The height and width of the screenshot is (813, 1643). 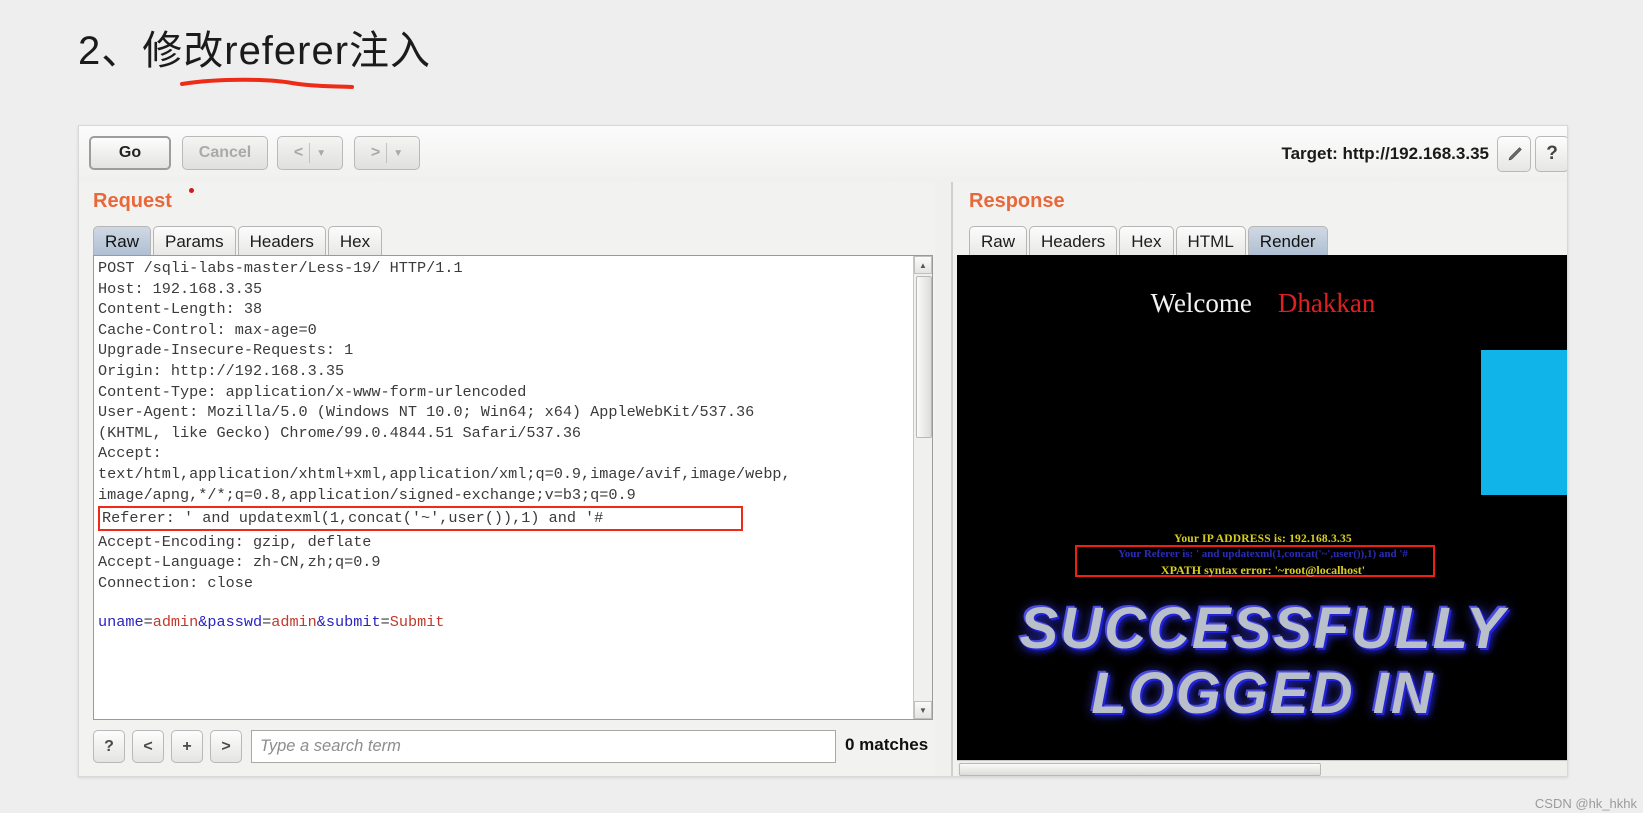 What do you see at coordinates (1140, 769) in the screenshot?
I see `response-scroll-thumb` at bounding box center [1140, 769].